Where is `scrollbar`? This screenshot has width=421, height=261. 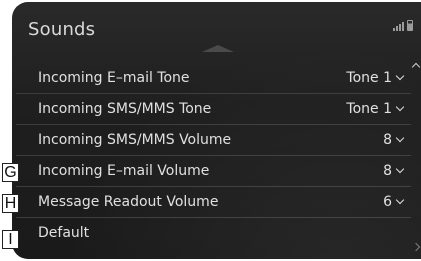 scrollbar is located at coordinates (416, 157).